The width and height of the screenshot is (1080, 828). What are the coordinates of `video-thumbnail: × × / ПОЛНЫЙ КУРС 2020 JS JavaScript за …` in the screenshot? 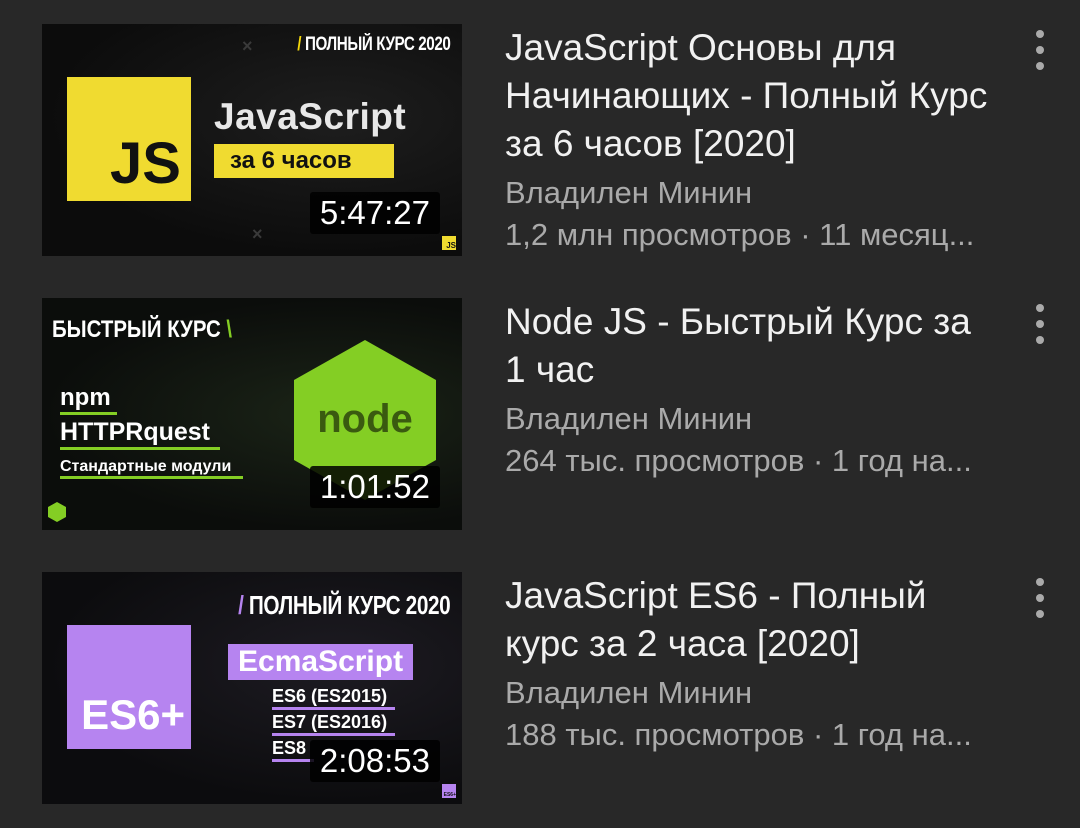 It's located at (252, 140).